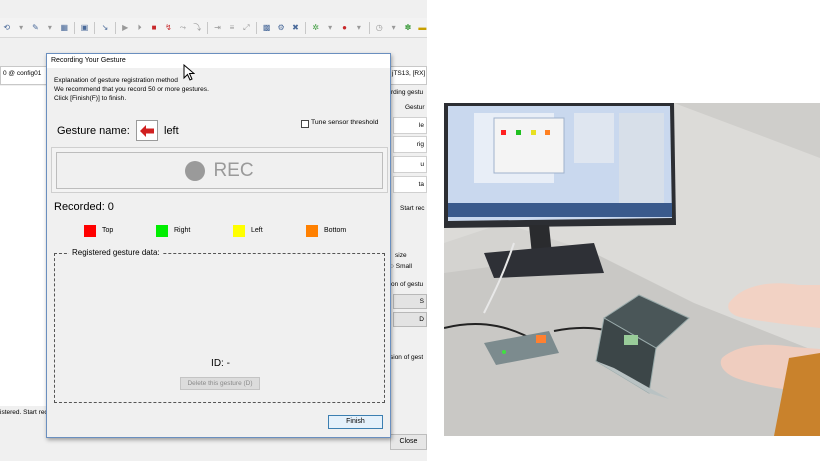  I want to click on grid-icon: ▦, so click(64, 28).